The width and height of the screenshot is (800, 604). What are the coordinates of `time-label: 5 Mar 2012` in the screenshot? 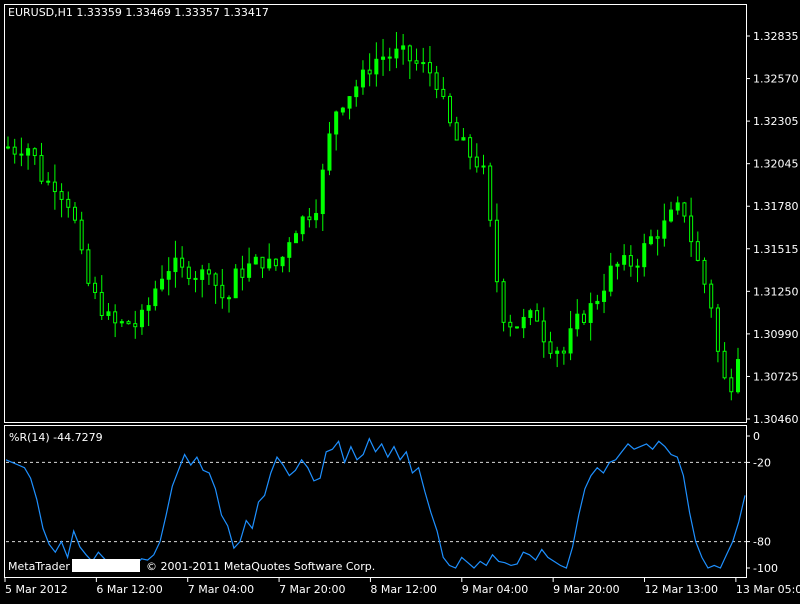 It's located at (36, 589).